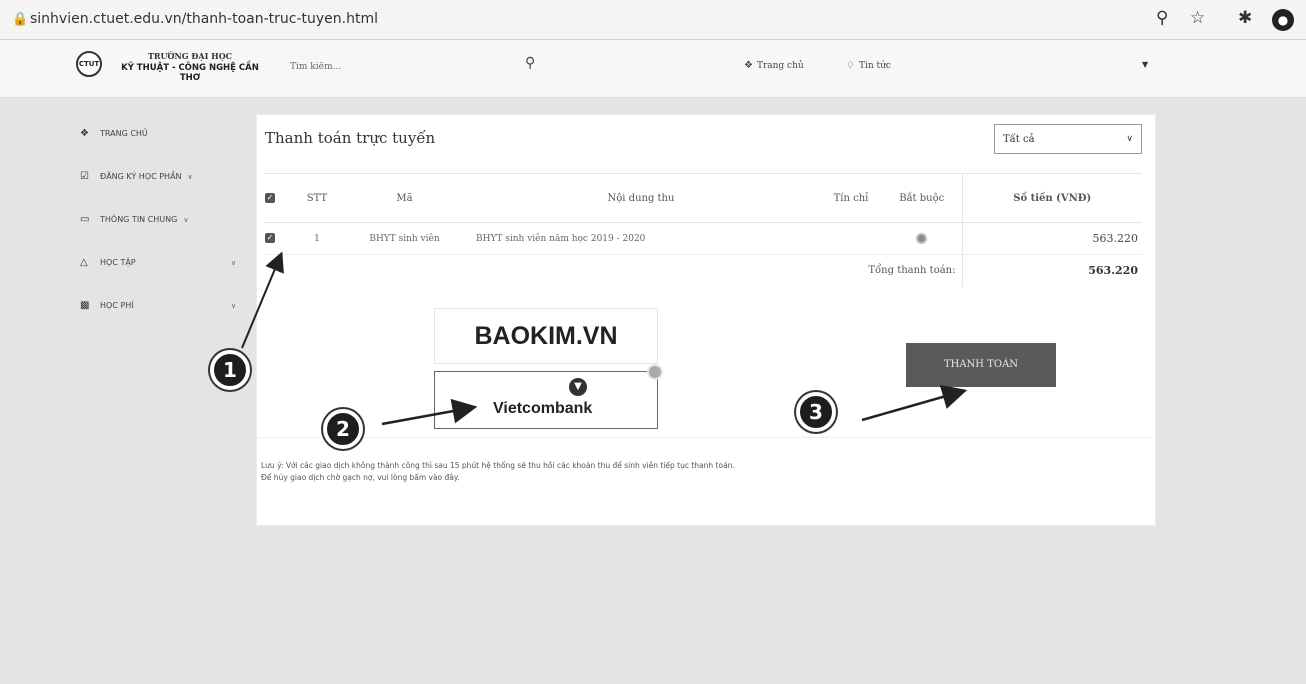 The height and width of the screenshot is (684, 1306). What do you see at coordinates (548, 396) in the screenshot?
I see `vietcombank-payment-option: ▼ Vietcombank` at bounding box center [548, 396].